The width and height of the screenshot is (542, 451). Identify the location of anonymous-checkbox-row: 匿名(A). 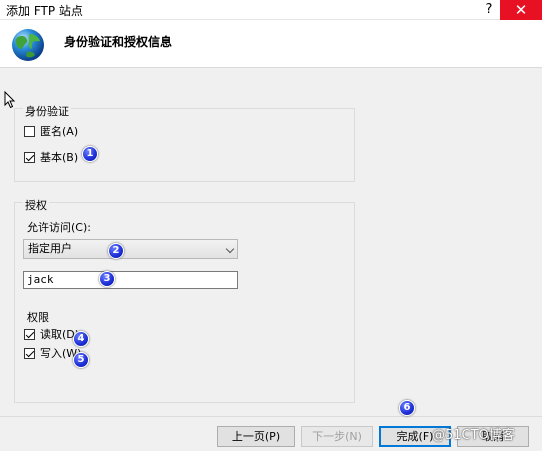
(51, 131).